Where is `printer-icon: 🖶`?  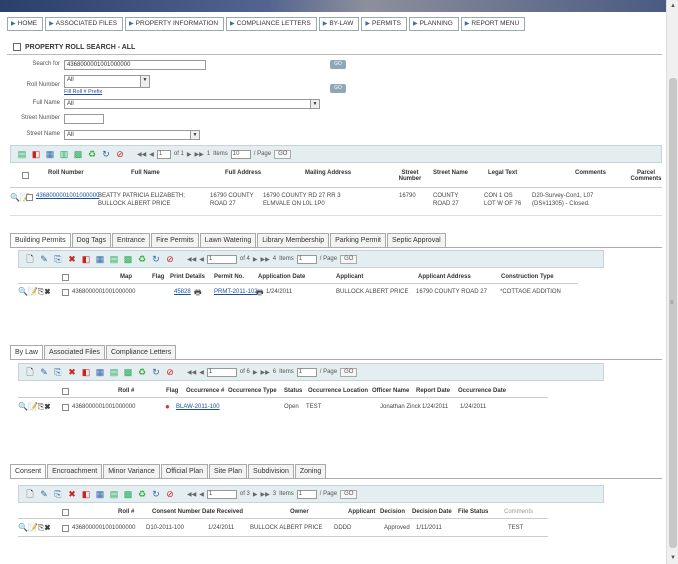 printer-icon: 🖶 is located at coordinates (198, 294).